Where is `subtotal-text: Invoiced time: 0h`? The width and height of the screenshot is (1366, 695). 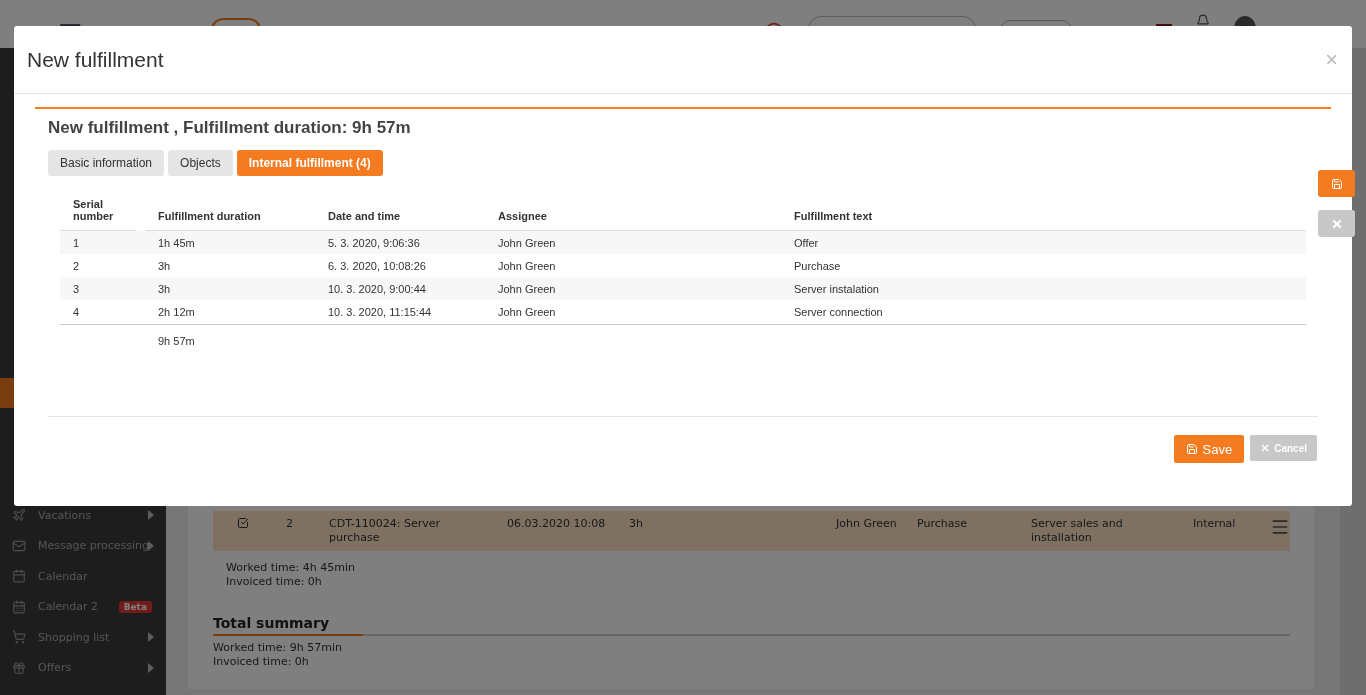 subtotal-text: Invoiced time: 0h is located at coordinates (274, 582).